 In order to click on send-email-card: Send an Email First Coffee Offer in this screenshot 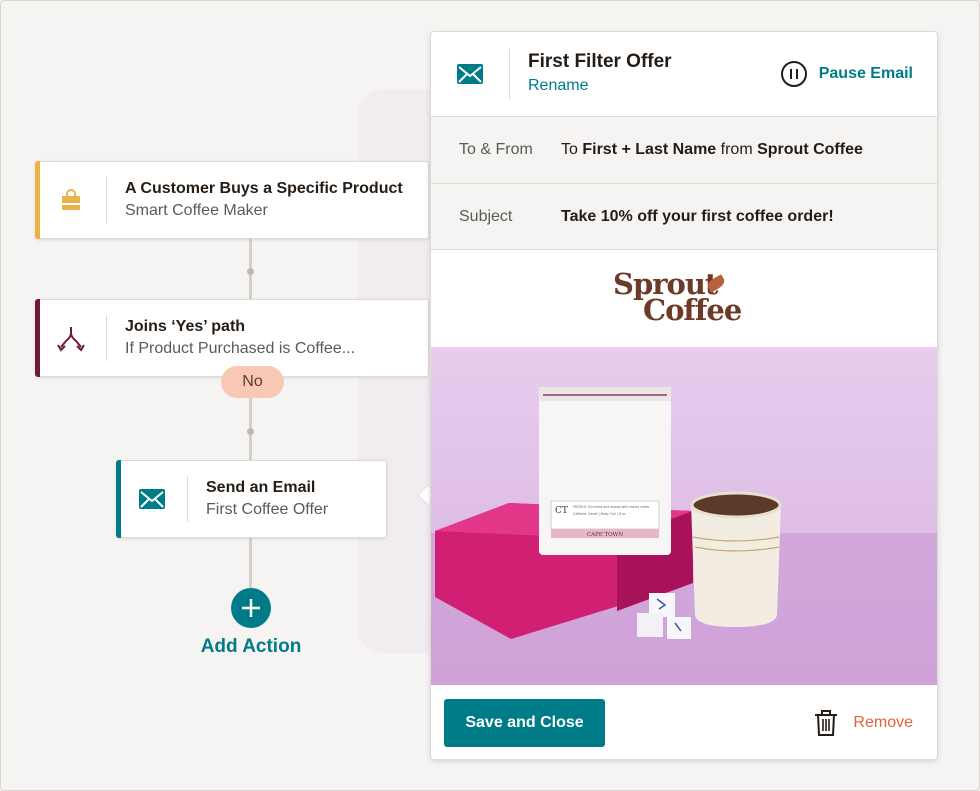, I will do `click(251, 499)`.